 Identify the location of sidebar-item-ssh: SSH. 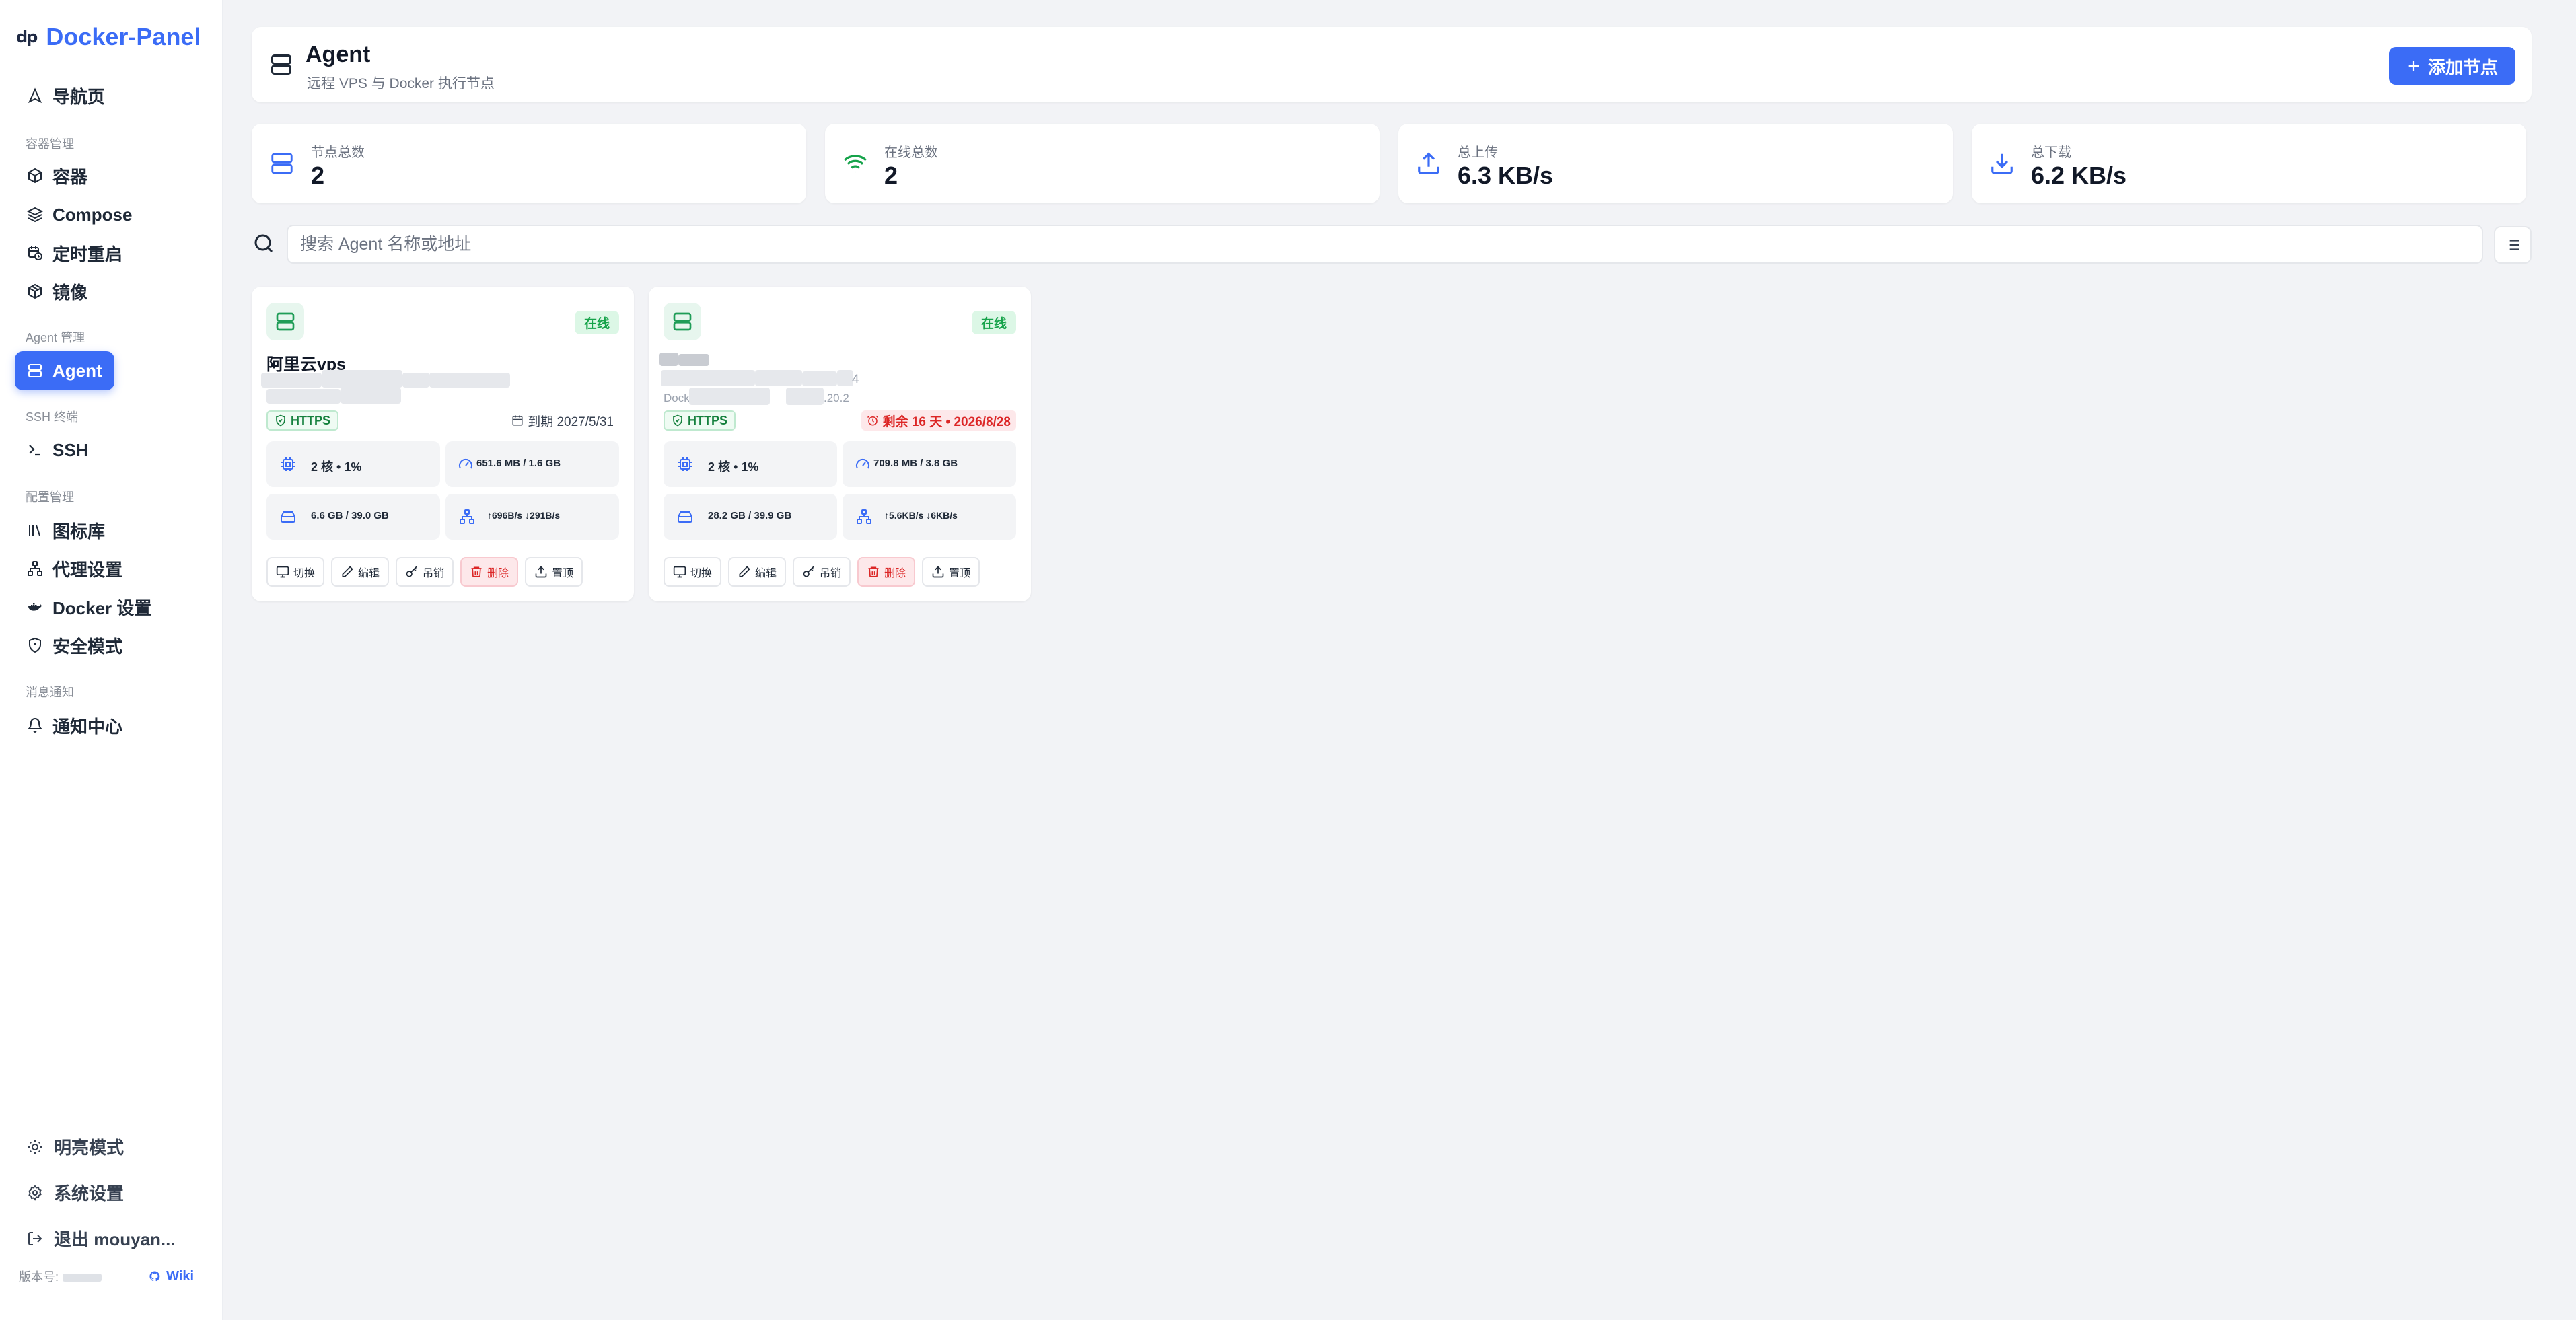
(57, 450).